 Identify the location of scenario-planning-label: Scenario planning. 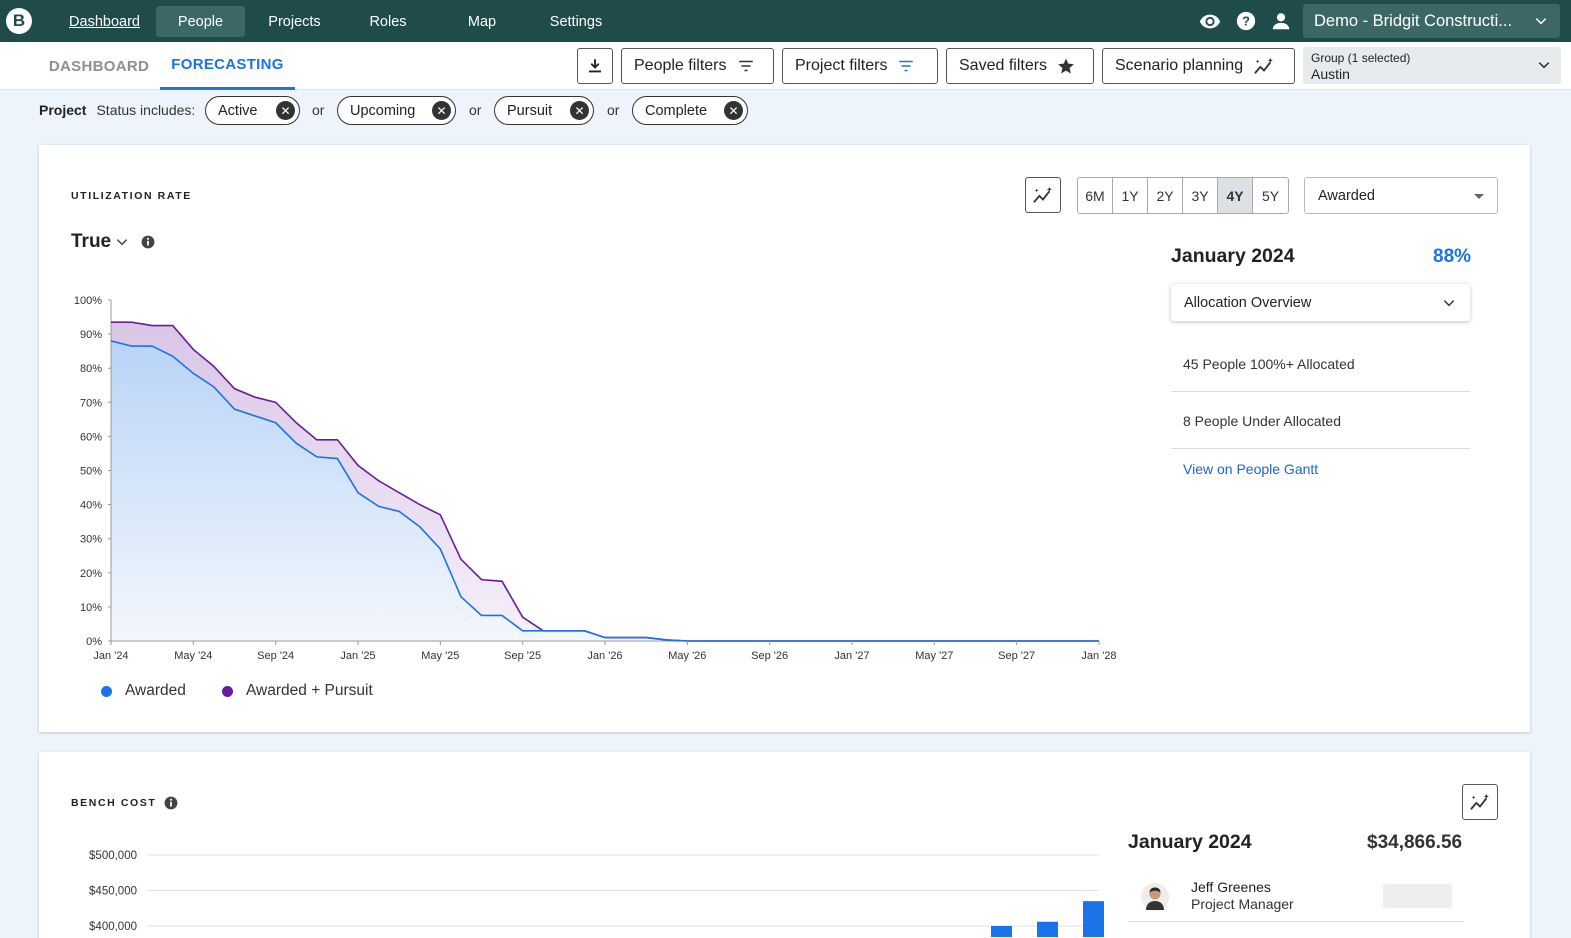
(1179, 65).